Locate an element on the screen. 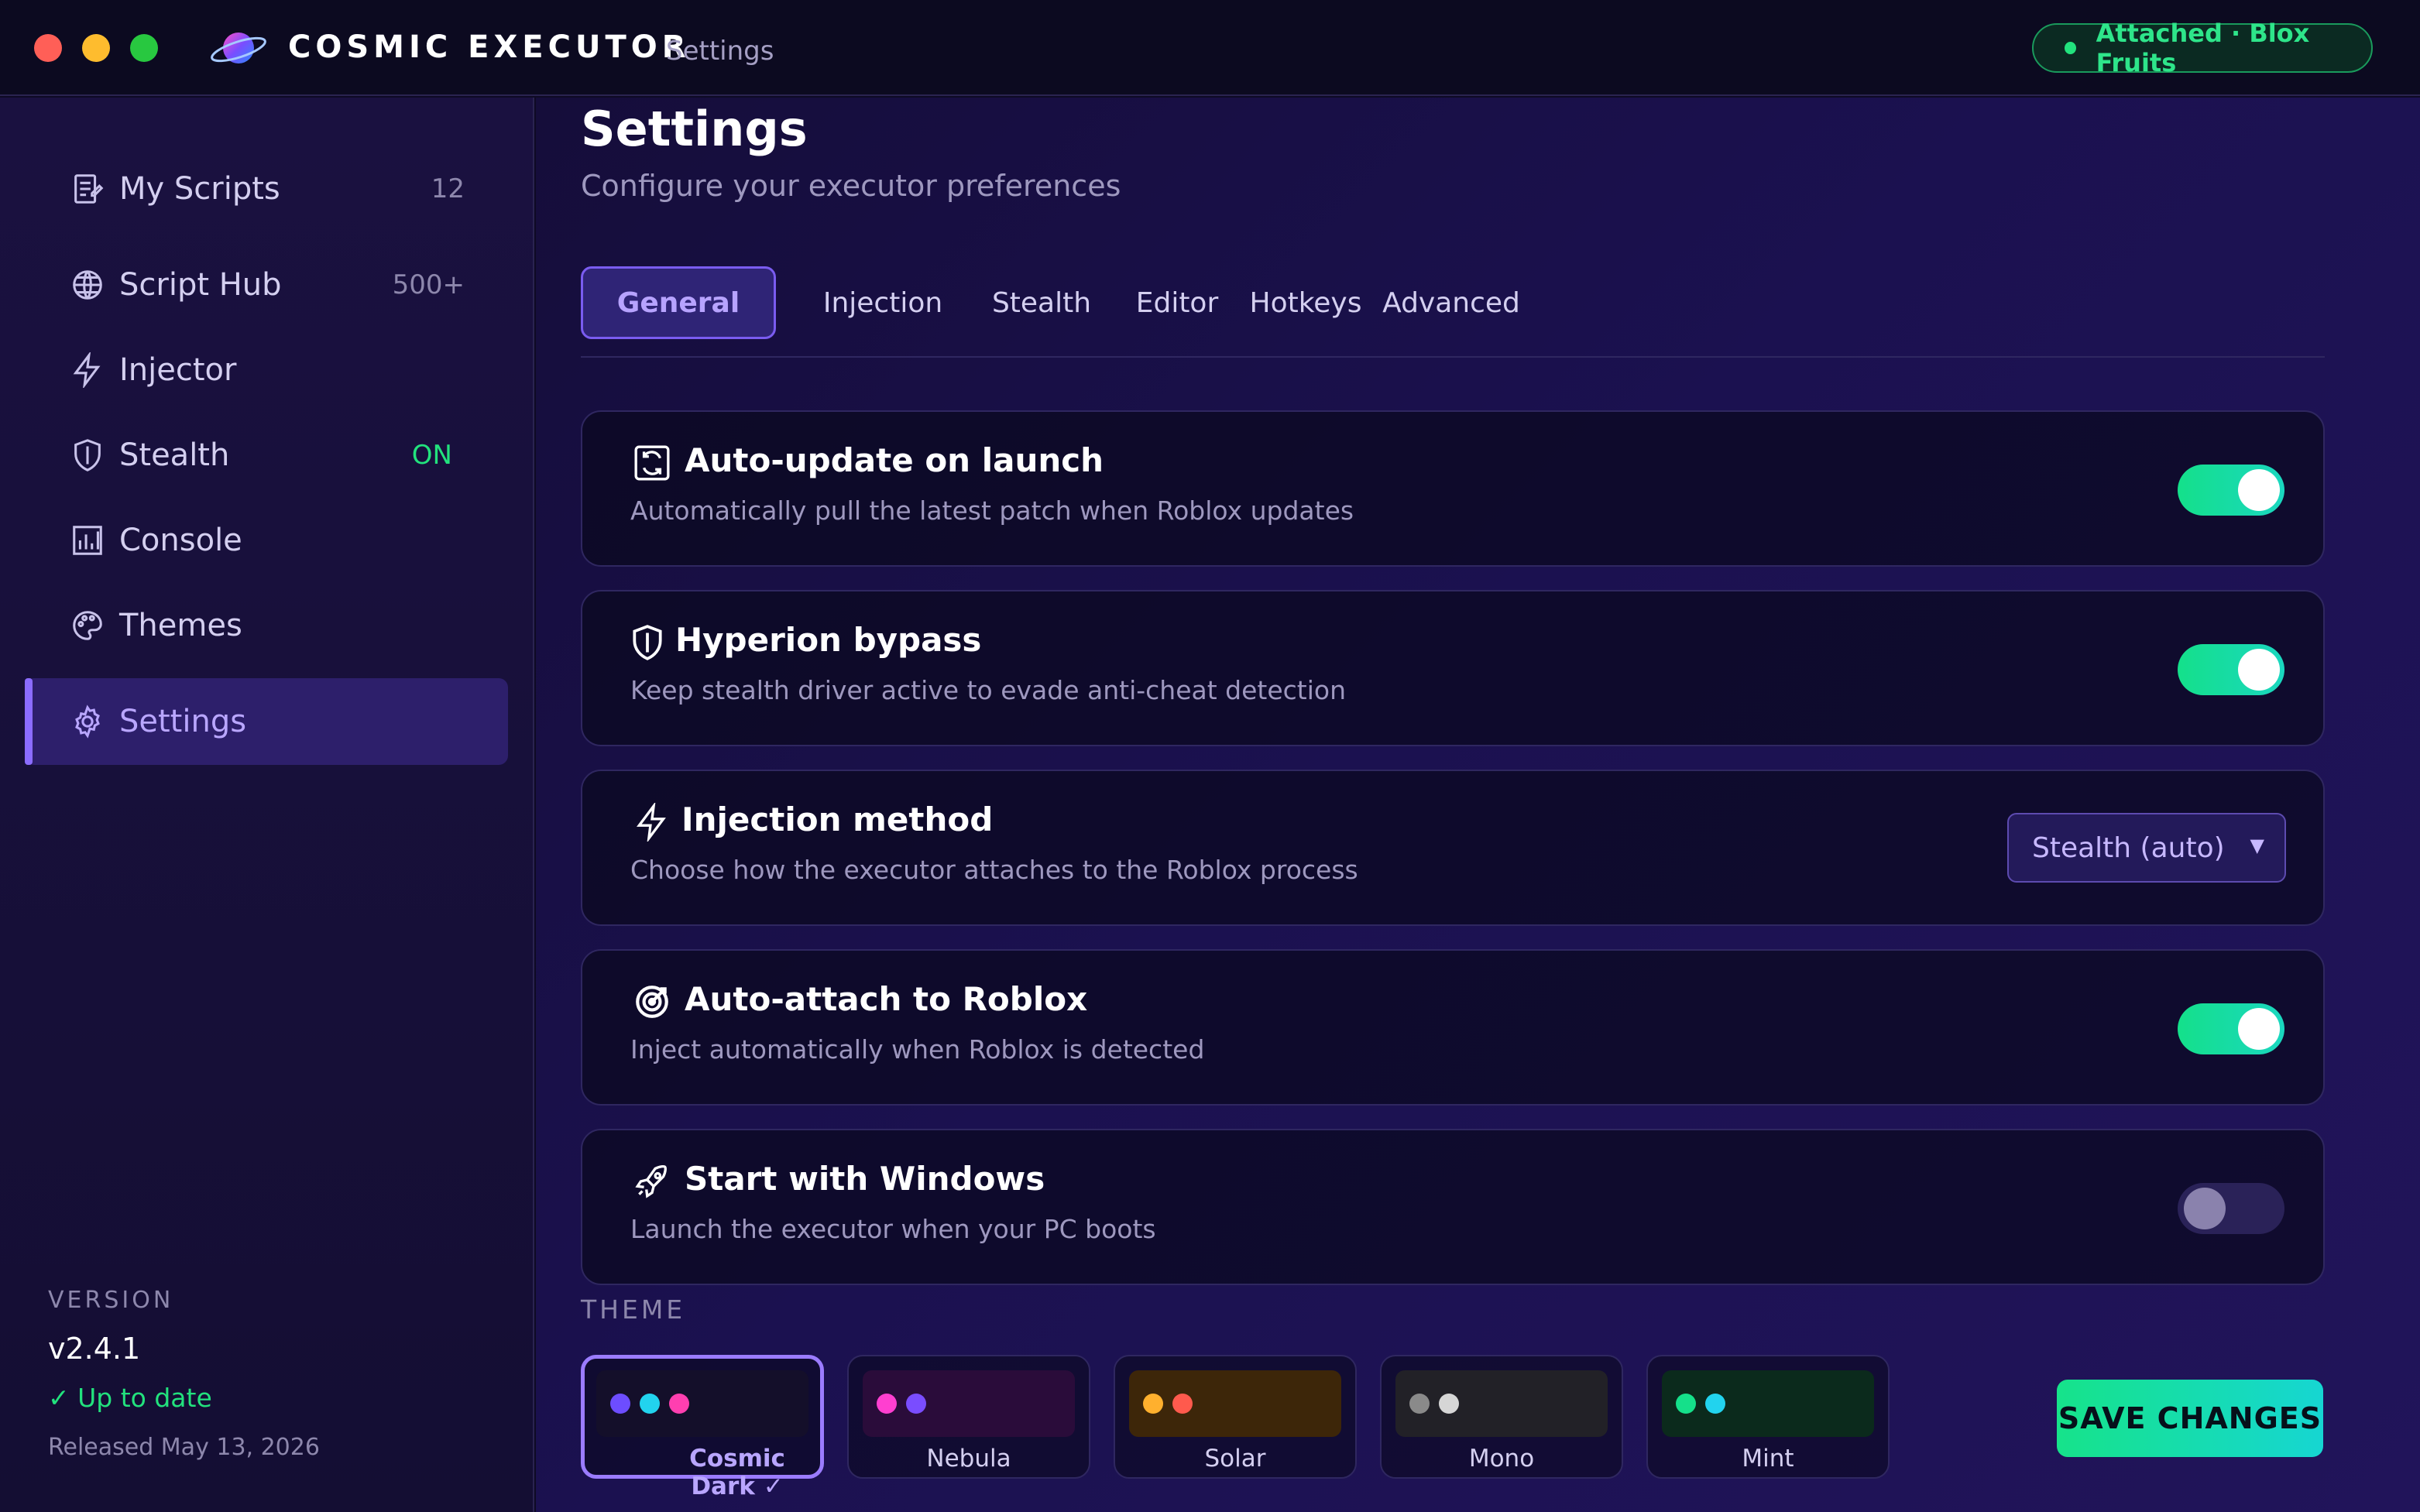 The width and height of the screenshot is (2420, 1512). theme-option-mono: Mono is located at coordinates (1501, 1417).